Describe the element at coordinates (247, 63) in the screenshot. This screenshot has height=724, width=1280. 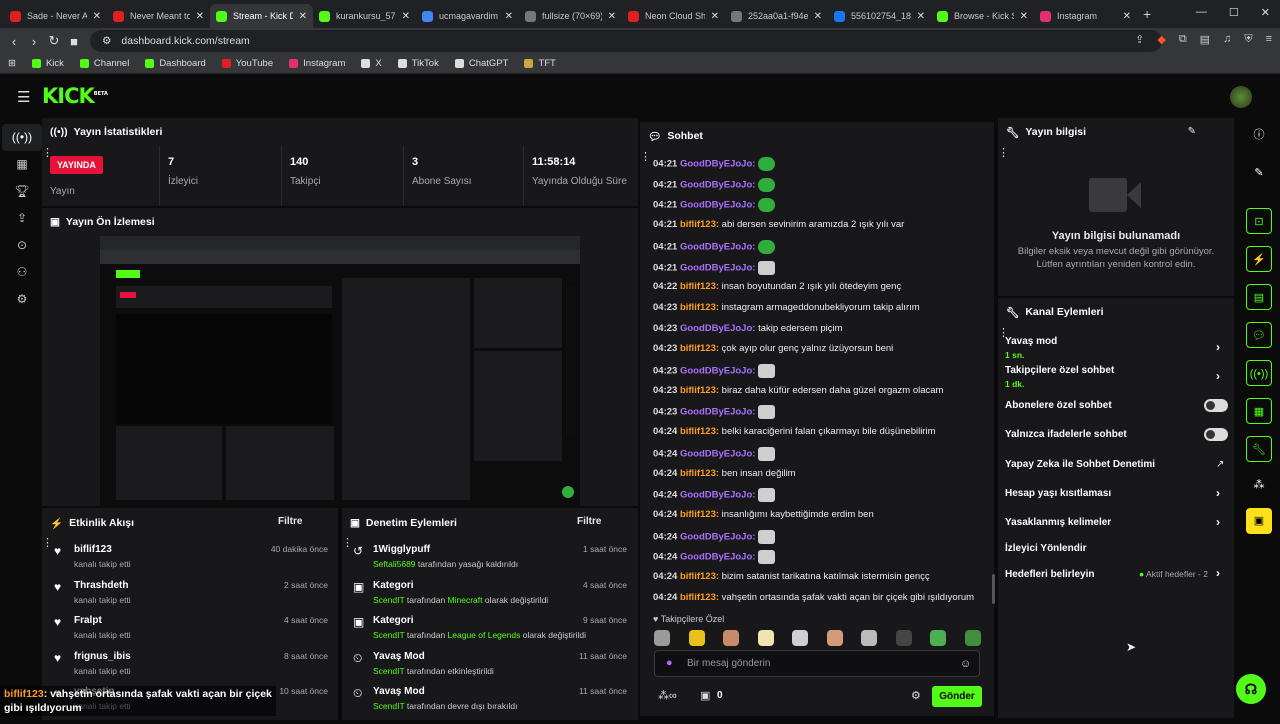
I see `bookmark-item: YouTube` at that location.